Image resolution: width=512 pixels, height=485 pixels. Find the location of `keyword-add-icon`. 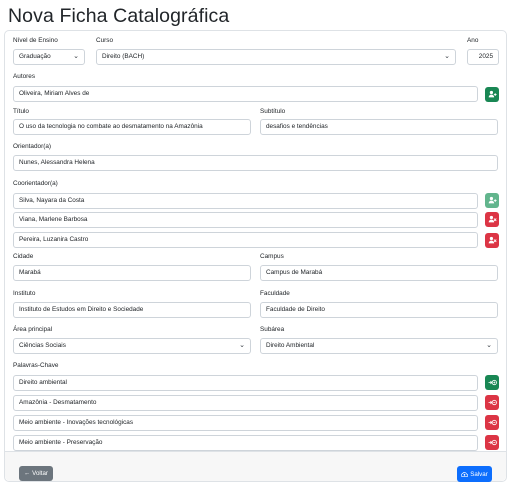

keyword-add-icon is located at coordinates (492, 382).